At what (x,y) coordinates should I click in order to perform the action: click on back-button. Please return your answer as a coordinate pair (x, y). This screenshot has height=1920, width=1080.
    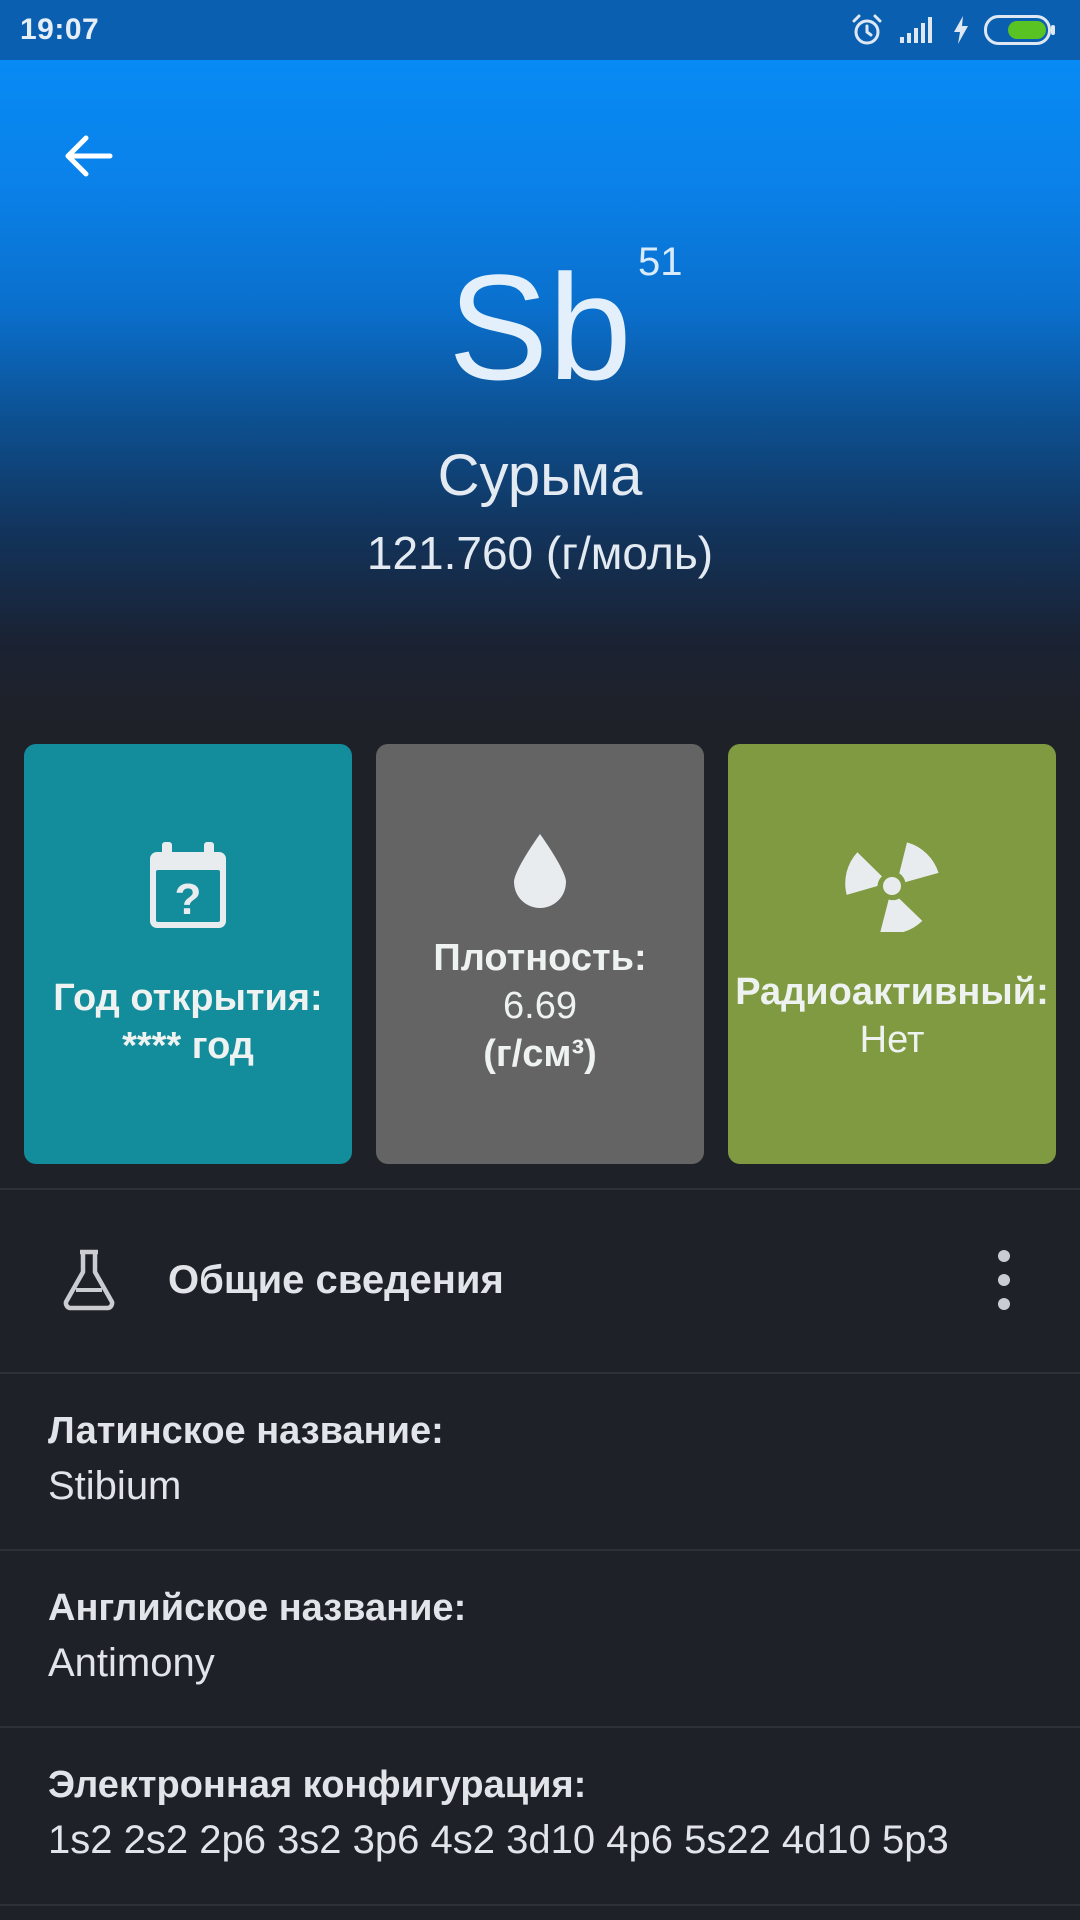
    Looking at the image, I should click on (88, 156).